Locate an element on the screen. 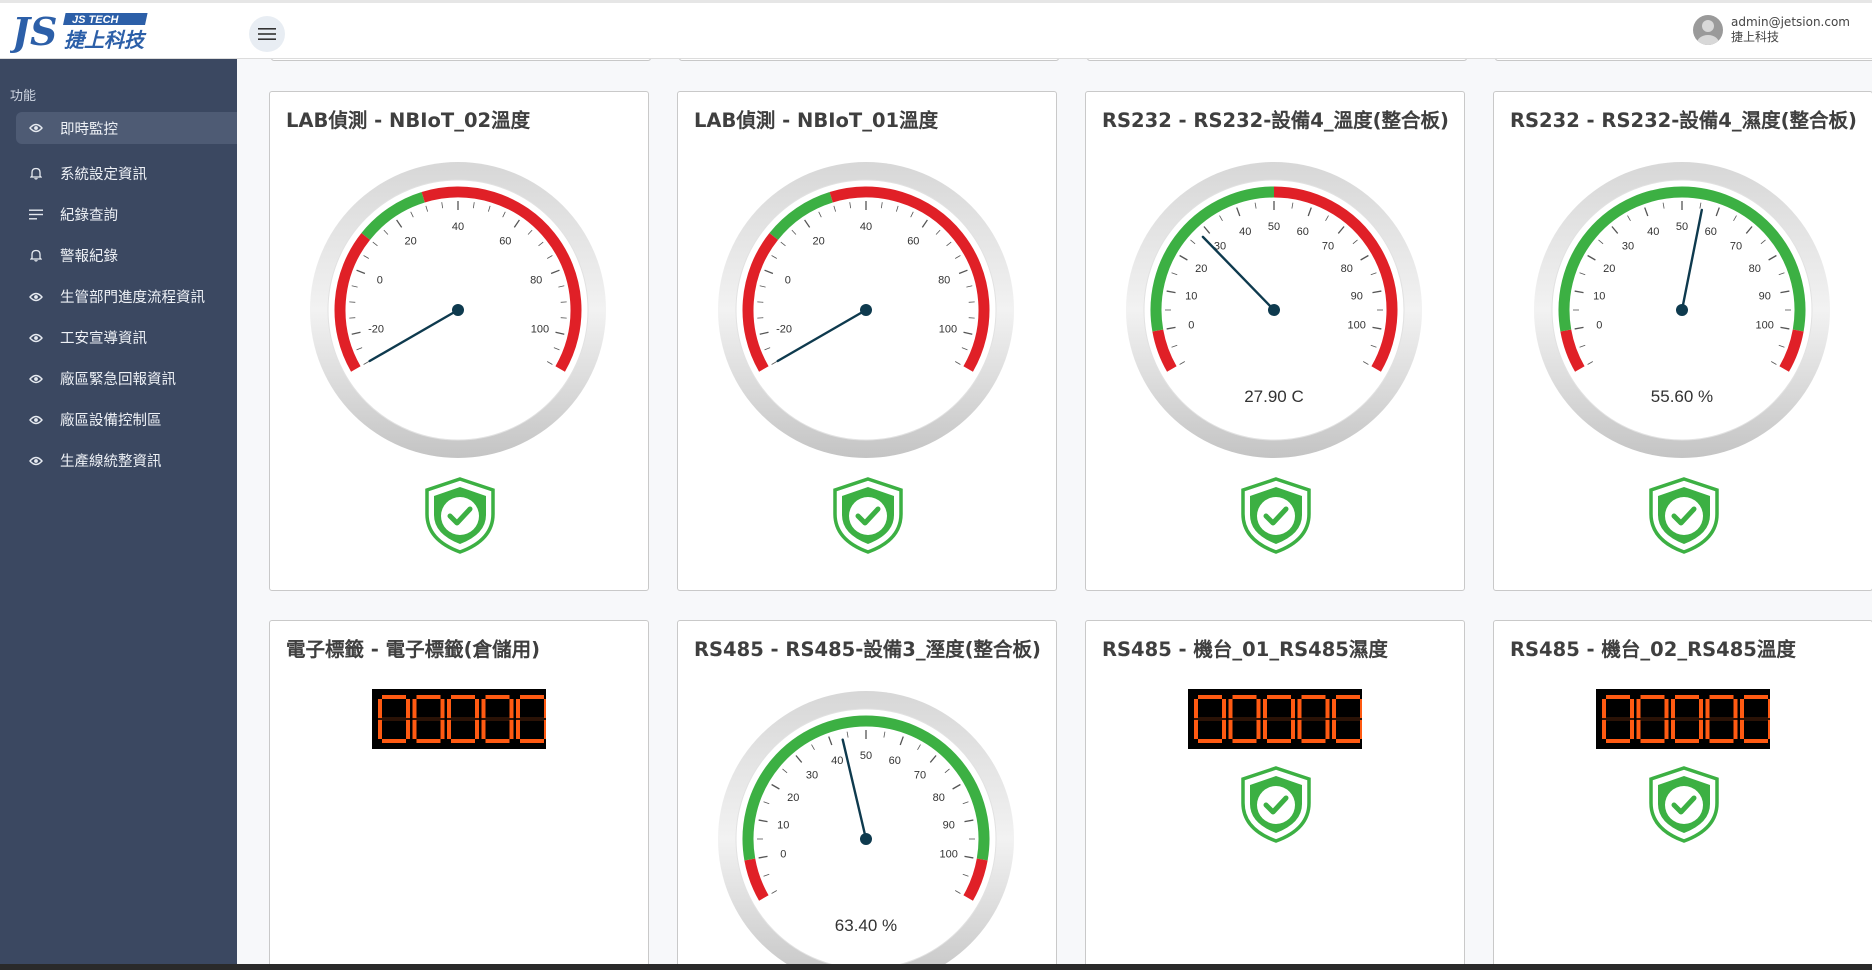  gauge: 0 10 20 30 40 50 60 70 80 90 100 55.60 % is located at coordinates (1682, 310).